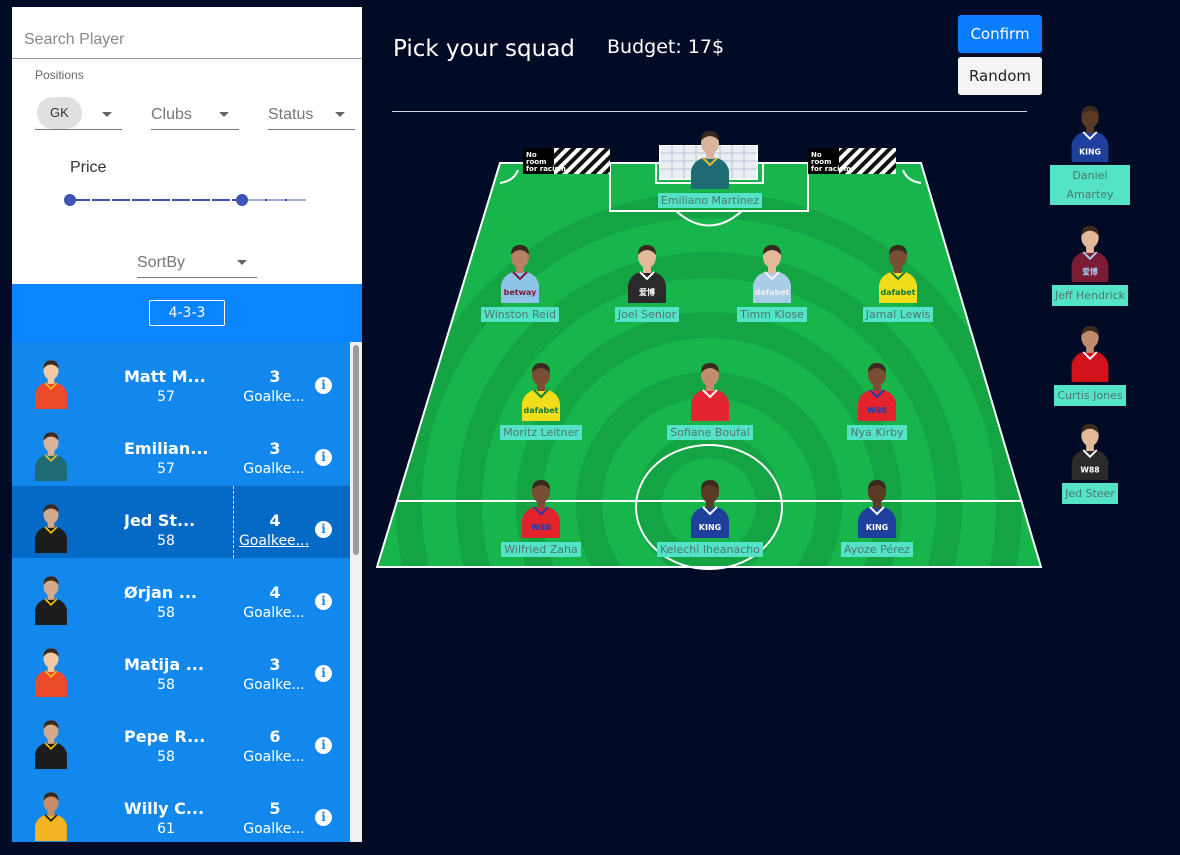  Describe the element at coordinates (1090, 493) in the screenshot. I see `player-name-label: Jed Steer` at that location.